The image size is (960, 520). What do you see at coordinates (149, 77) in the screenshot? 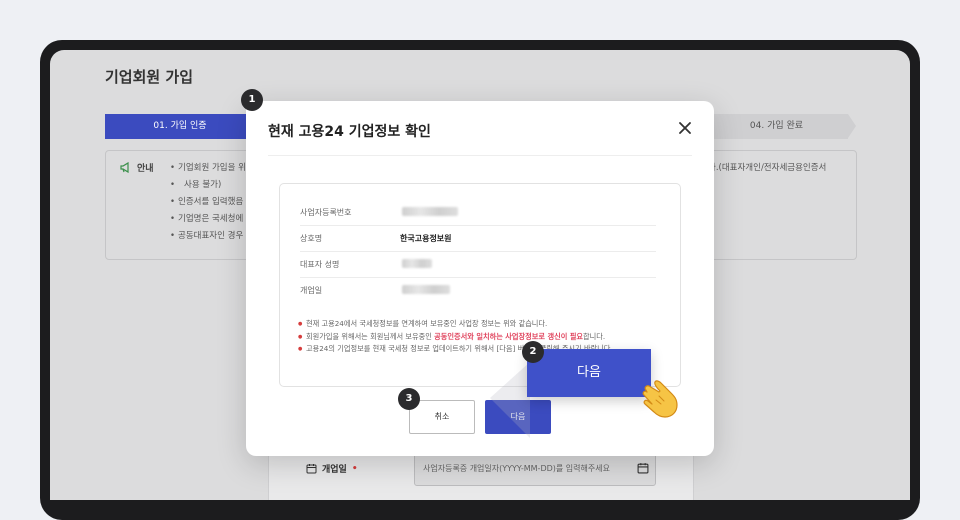
I see `page-title: 기업회원 가입` at bounding box center [149, 77].